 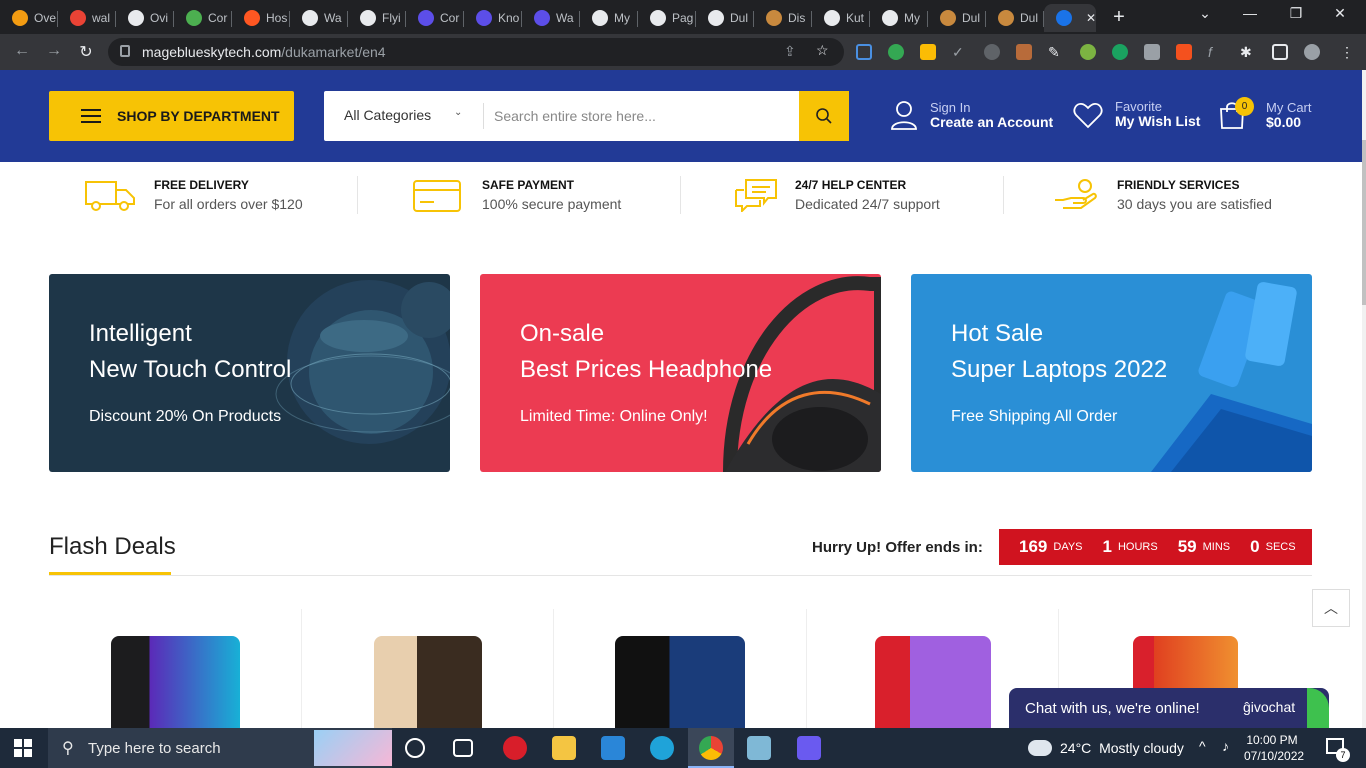 I want to click on taskbar-search-box: ⚲ Type here to search, so click(x=220, y=748).